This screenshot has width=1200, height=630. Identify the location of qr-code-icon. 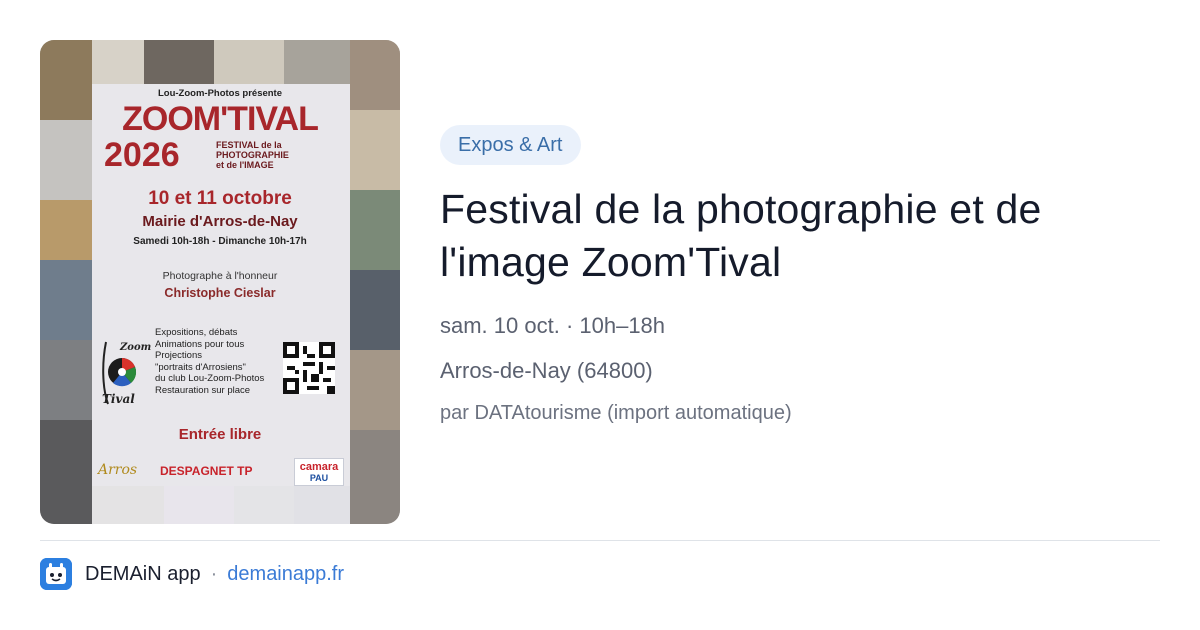
(309, 368).